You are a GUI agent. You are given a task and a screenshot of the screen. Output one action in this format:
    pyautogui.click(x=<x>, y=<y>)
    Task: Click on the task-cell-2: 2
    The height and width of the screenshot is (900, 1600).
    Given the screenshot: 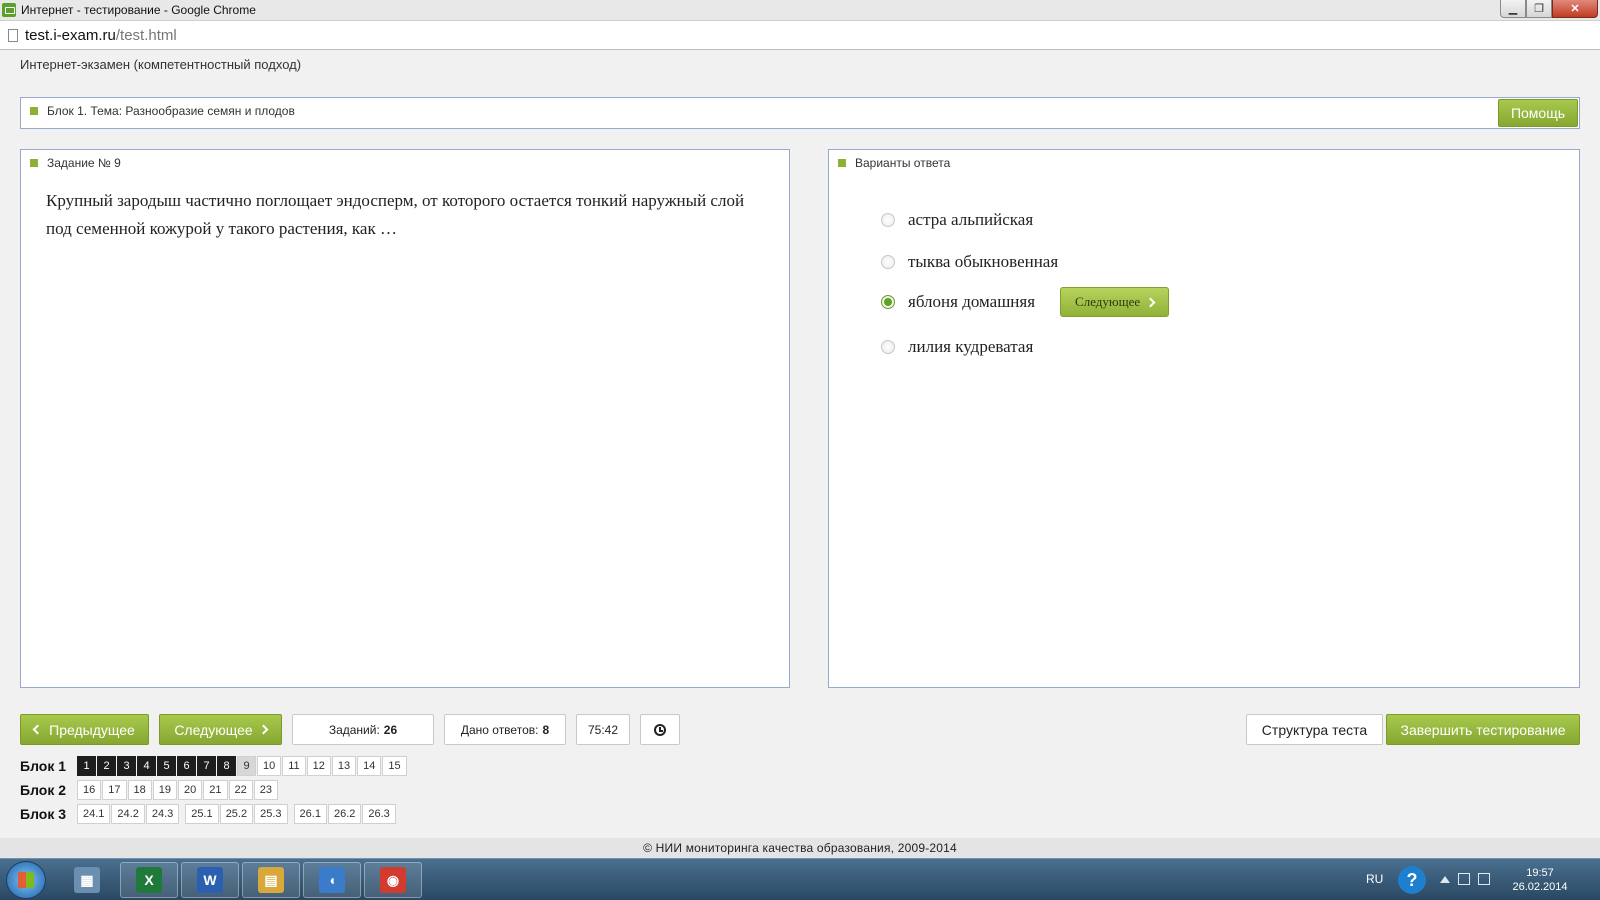 What is the action you would take?
    pyautogui.click(x=106, y=766)
    